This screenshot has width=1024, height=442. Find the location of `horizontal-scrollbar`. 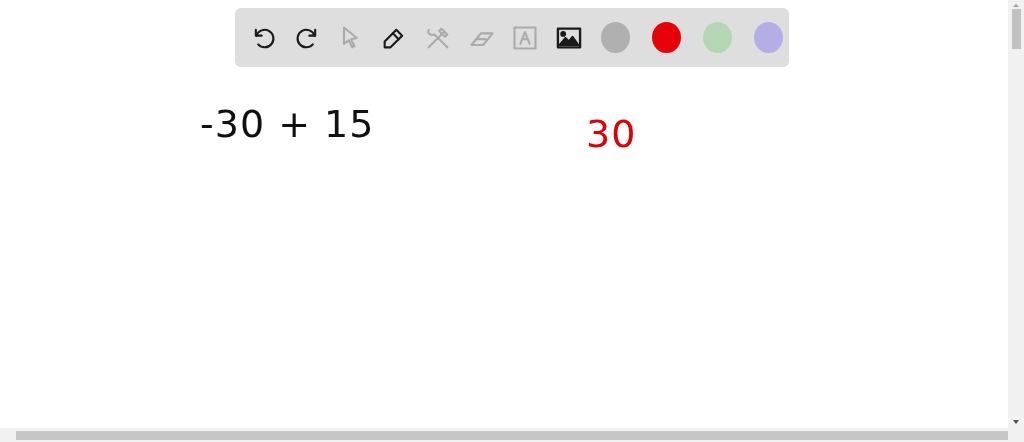

horizontal-scrollbar is located at coordinates (512, 435).